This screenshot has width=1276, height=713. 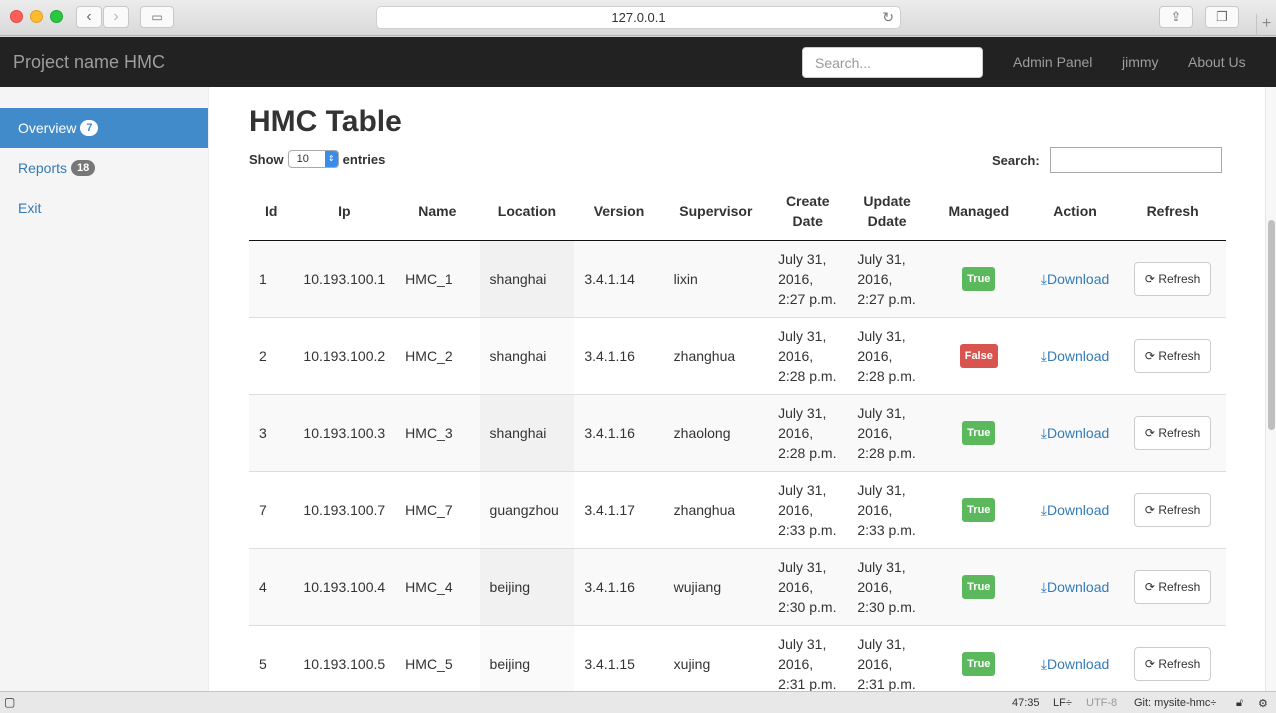 I want to click on column-header: Action, so click(x=1075, y=211).